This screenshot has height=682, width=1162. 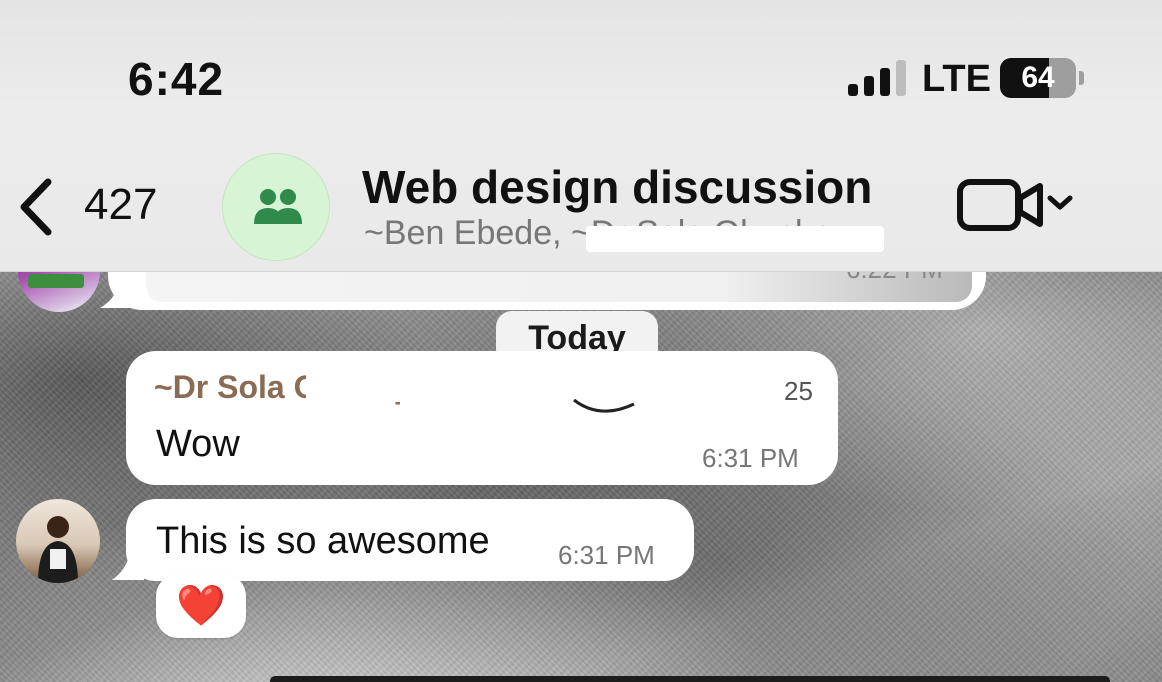 I want to click on battery-icon: 64, so click(x=1038, y=78).